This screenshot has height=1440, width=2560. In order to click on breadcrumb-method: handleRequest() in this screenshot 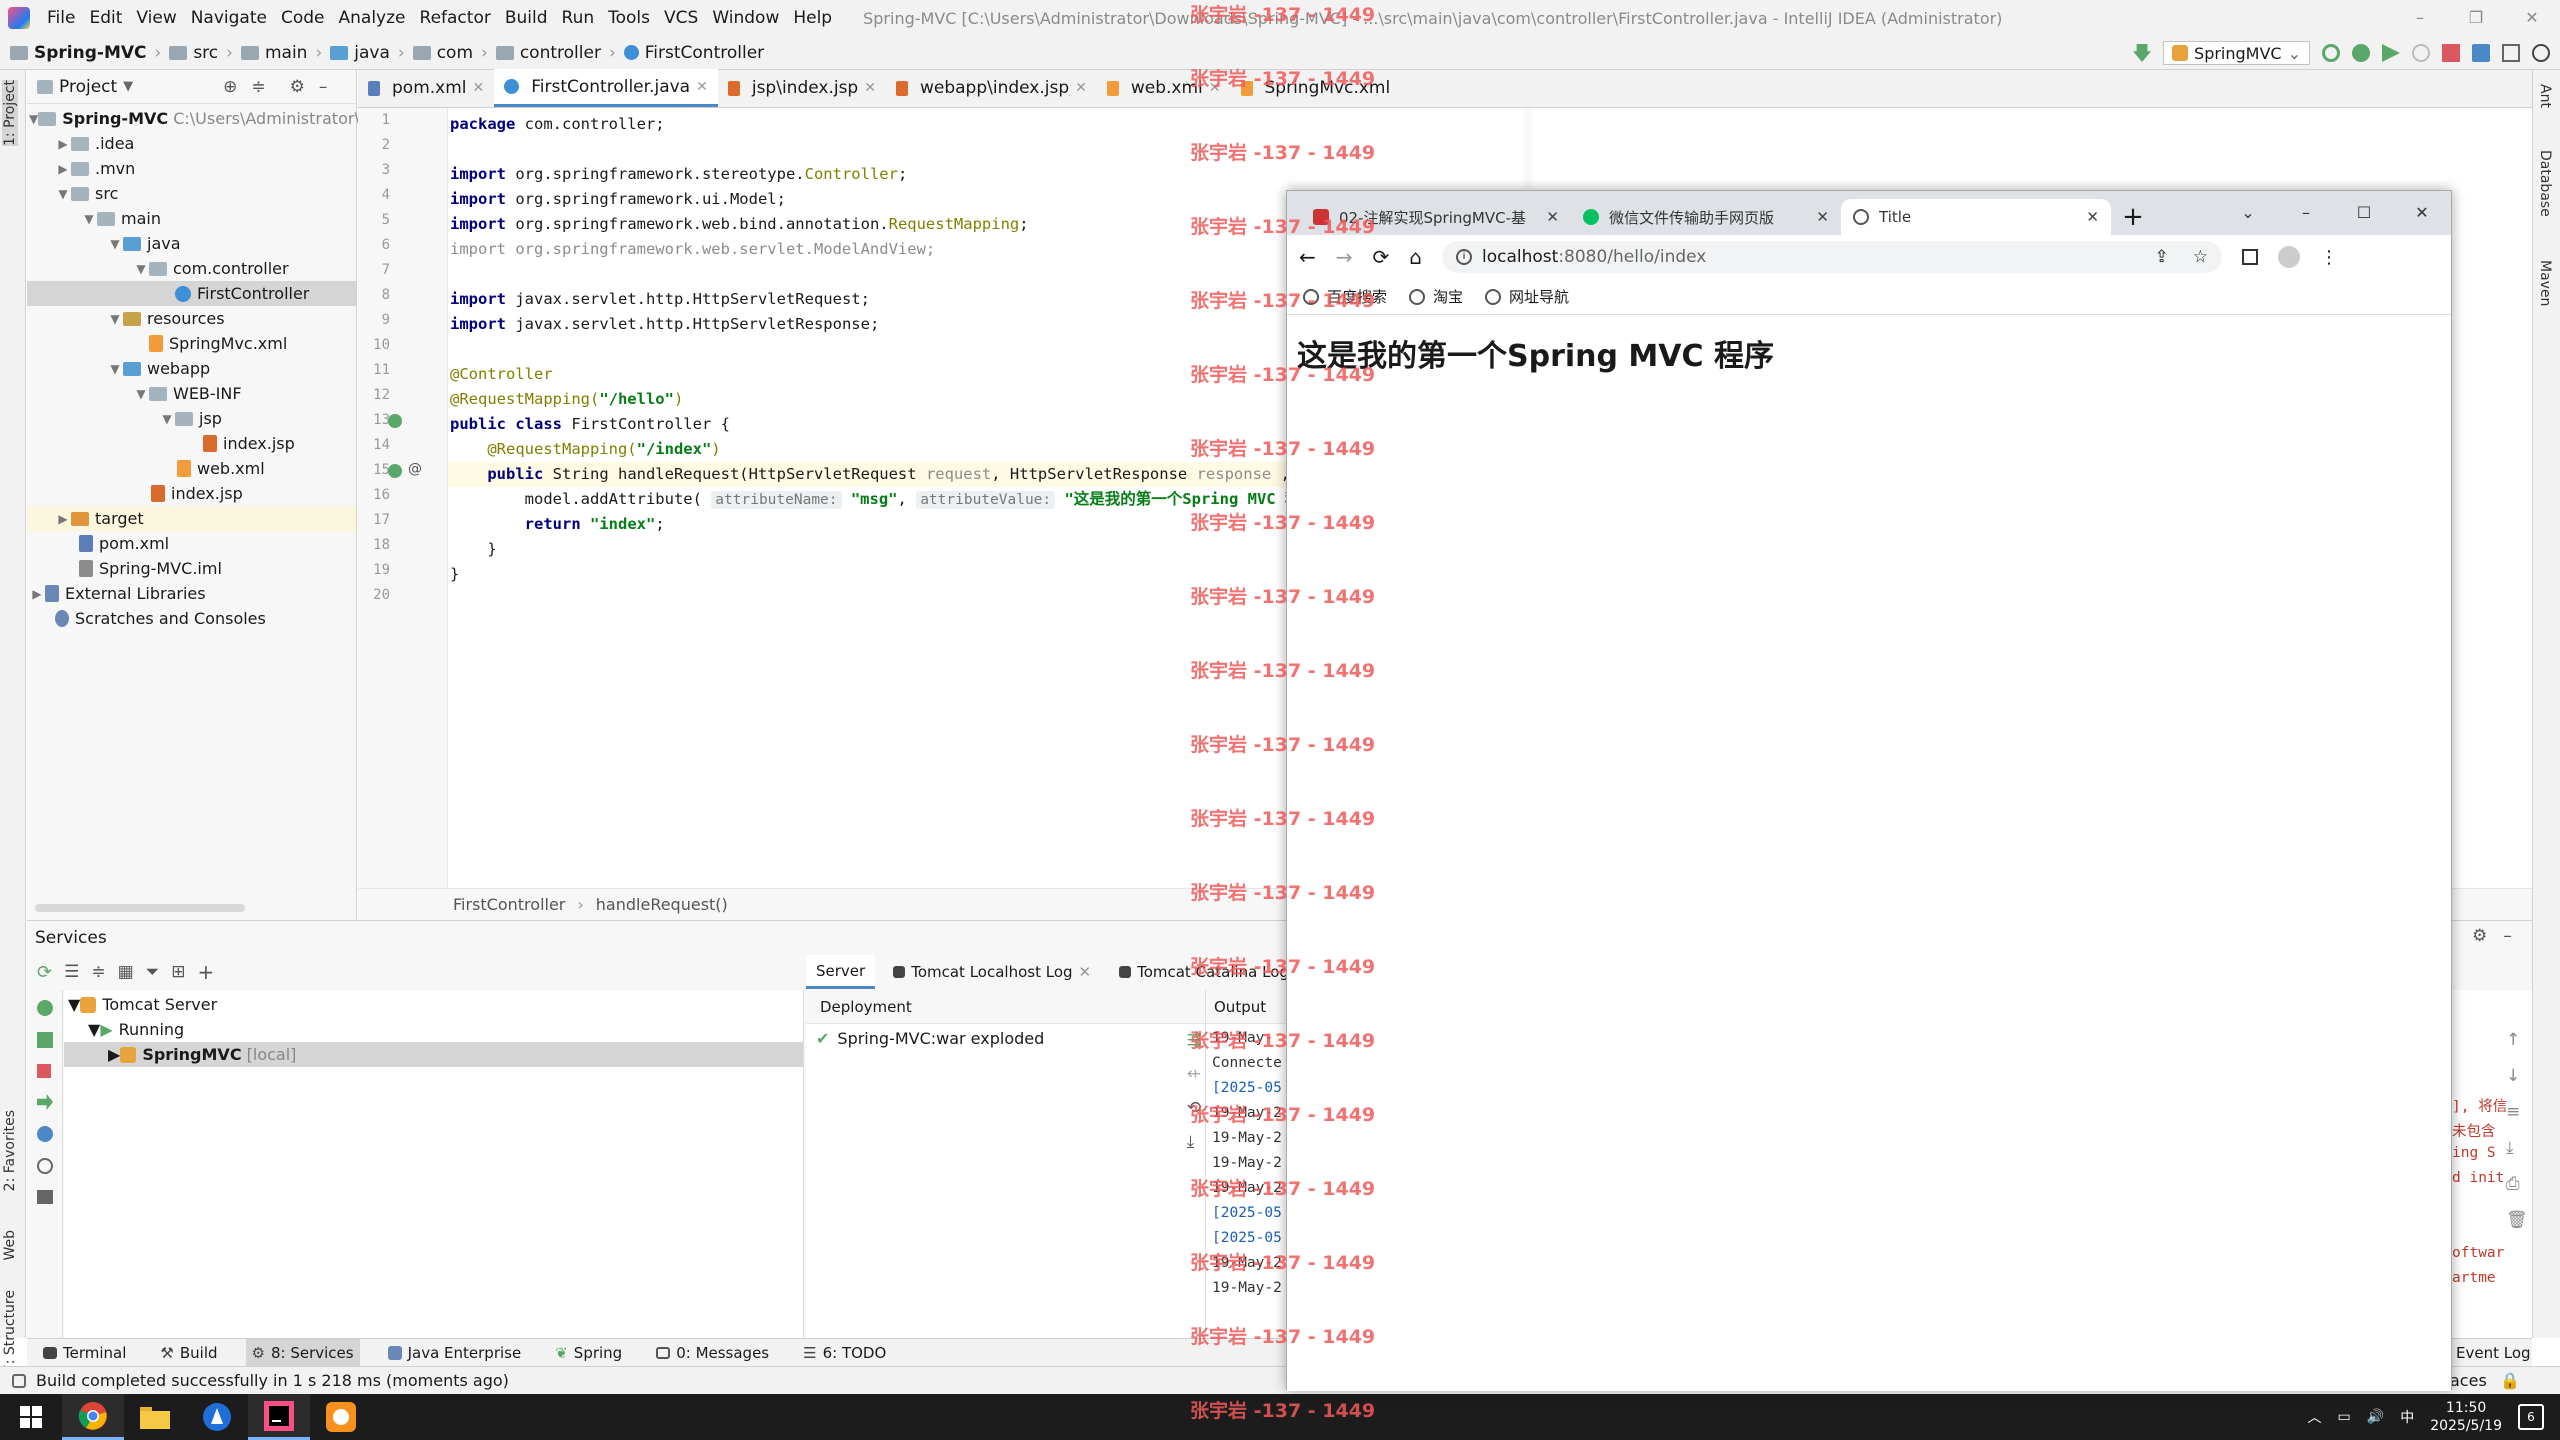, I will do `click(662, 904)`.